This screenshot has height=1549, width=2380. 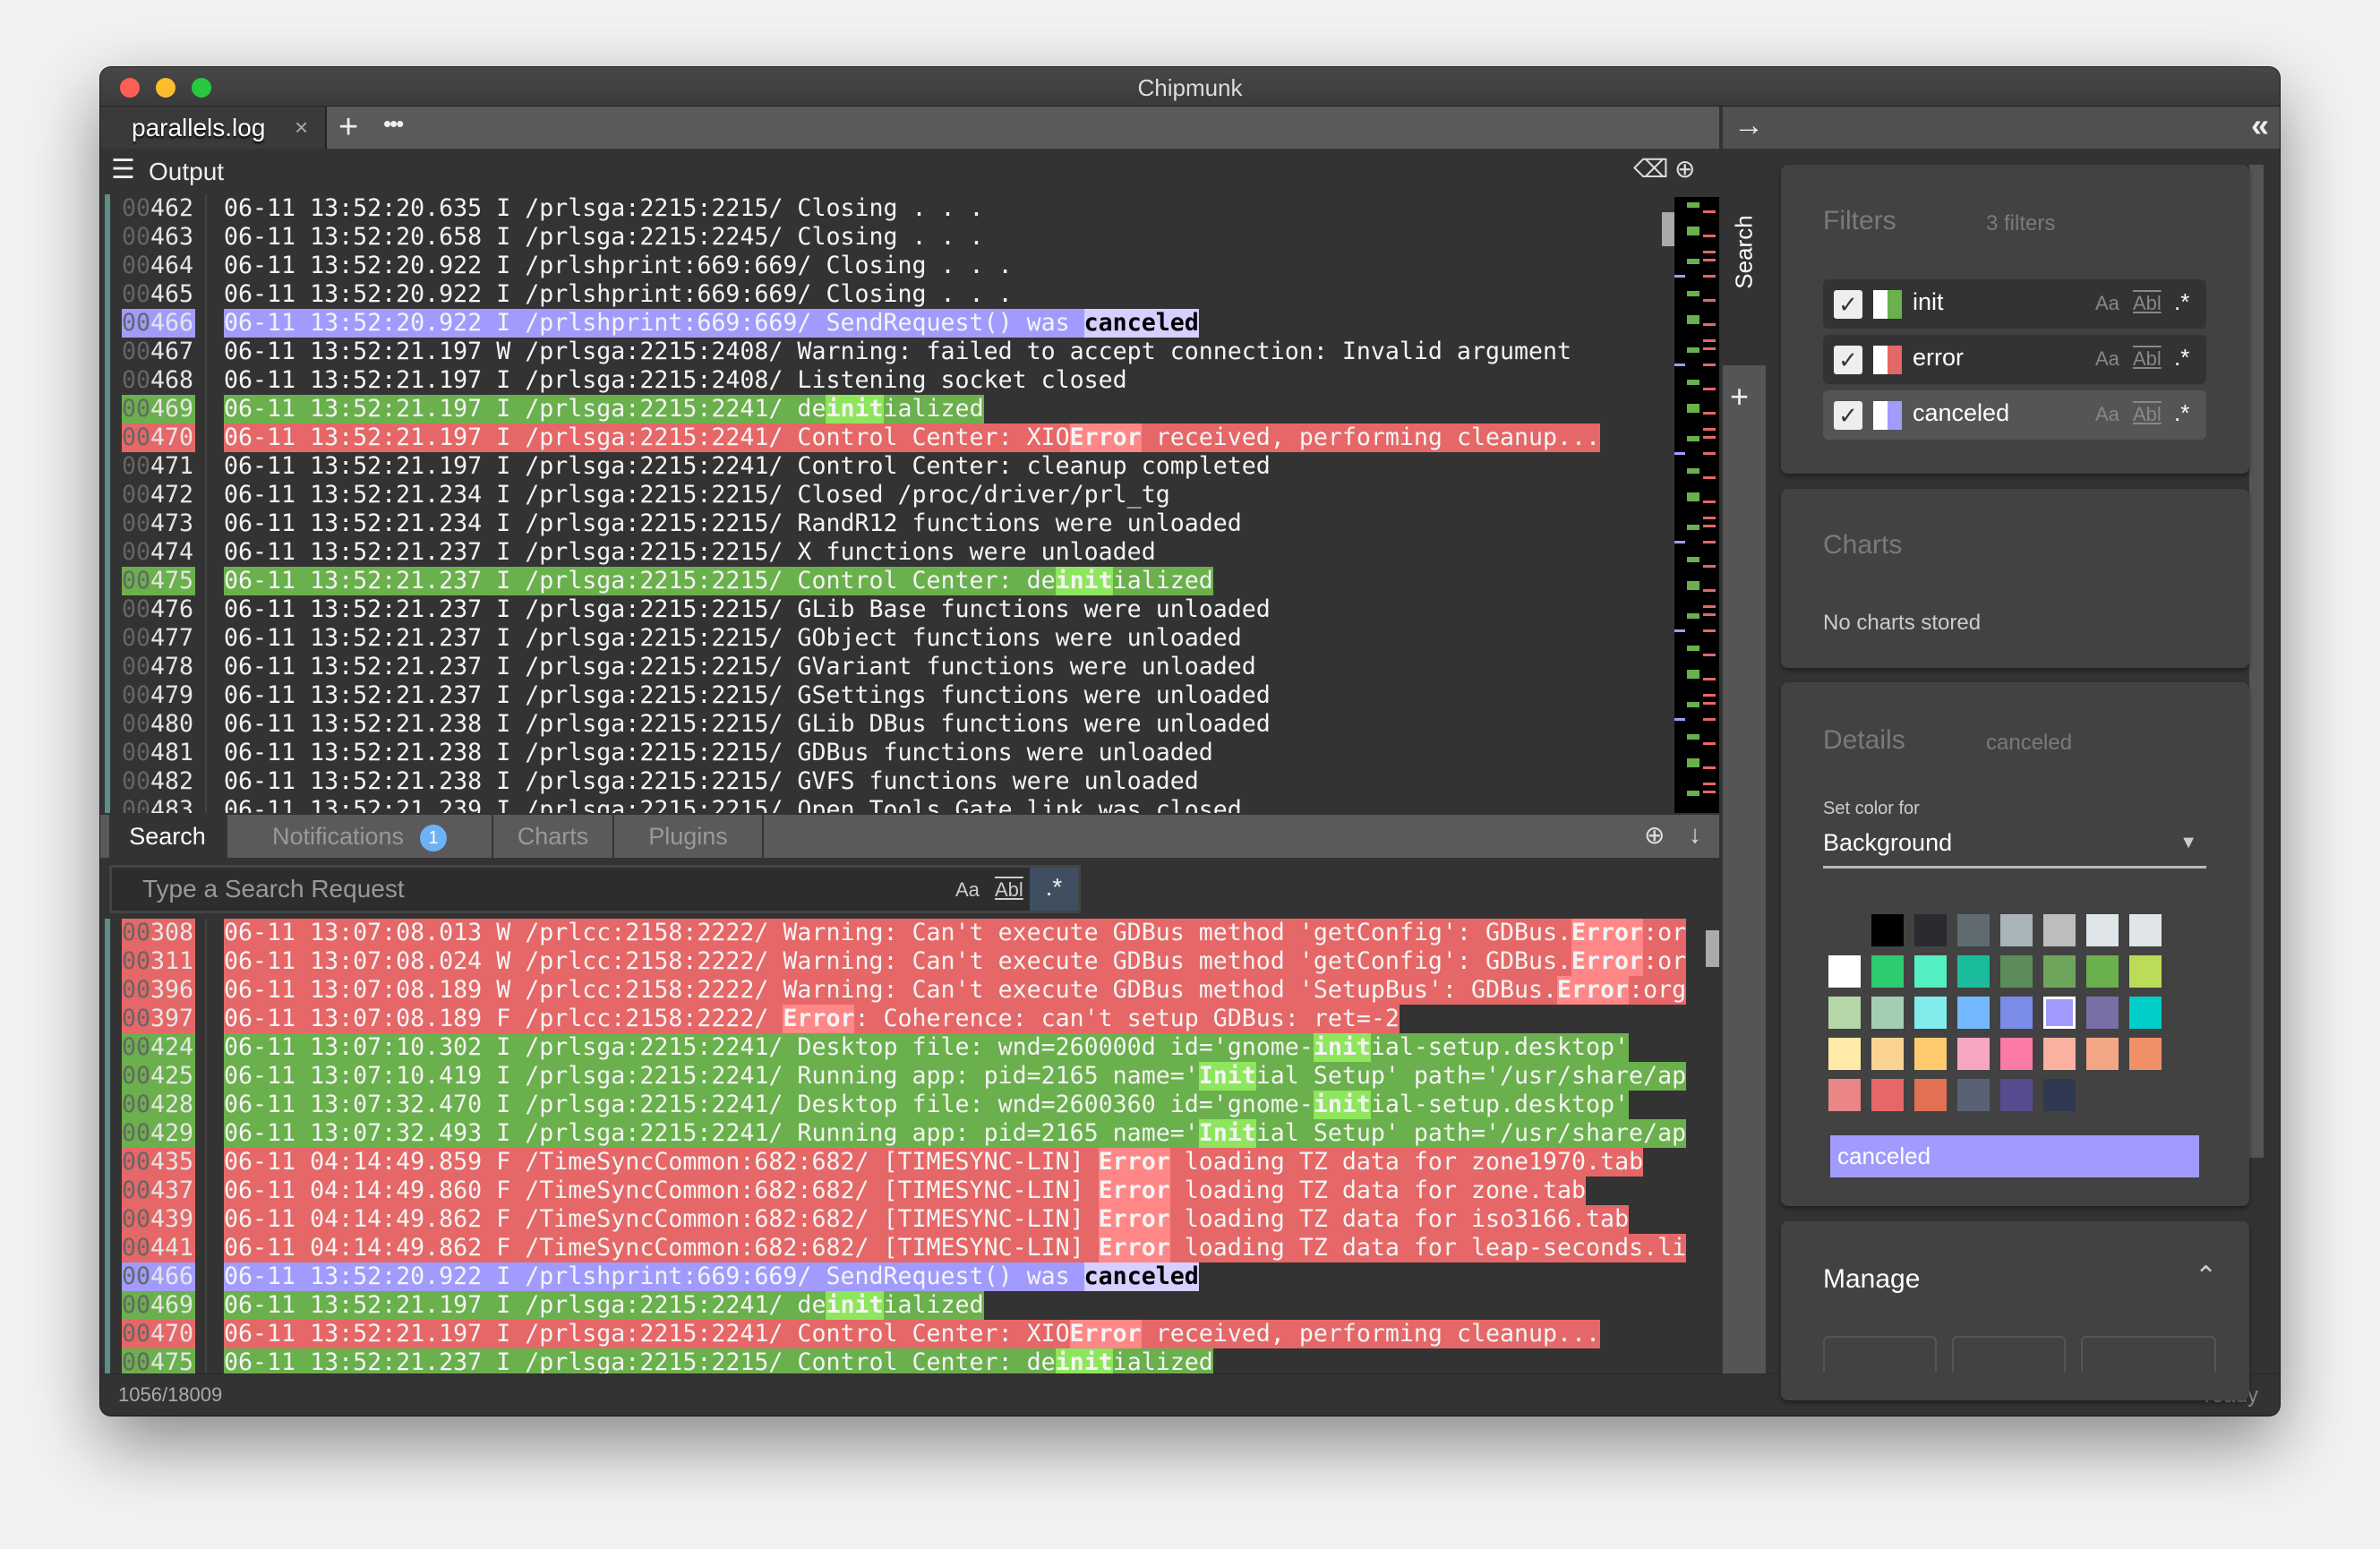 I want to click on search-results-scrollbar, so click(x=1712, y=949).